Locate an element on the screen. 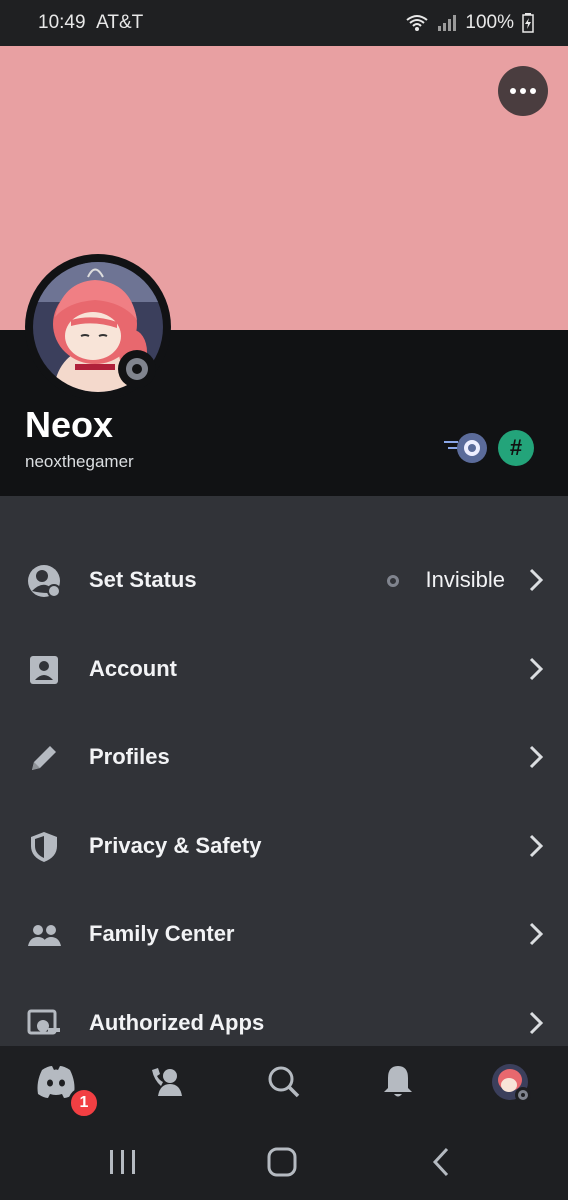  pencil-icon is located at coordinates (44, 758).